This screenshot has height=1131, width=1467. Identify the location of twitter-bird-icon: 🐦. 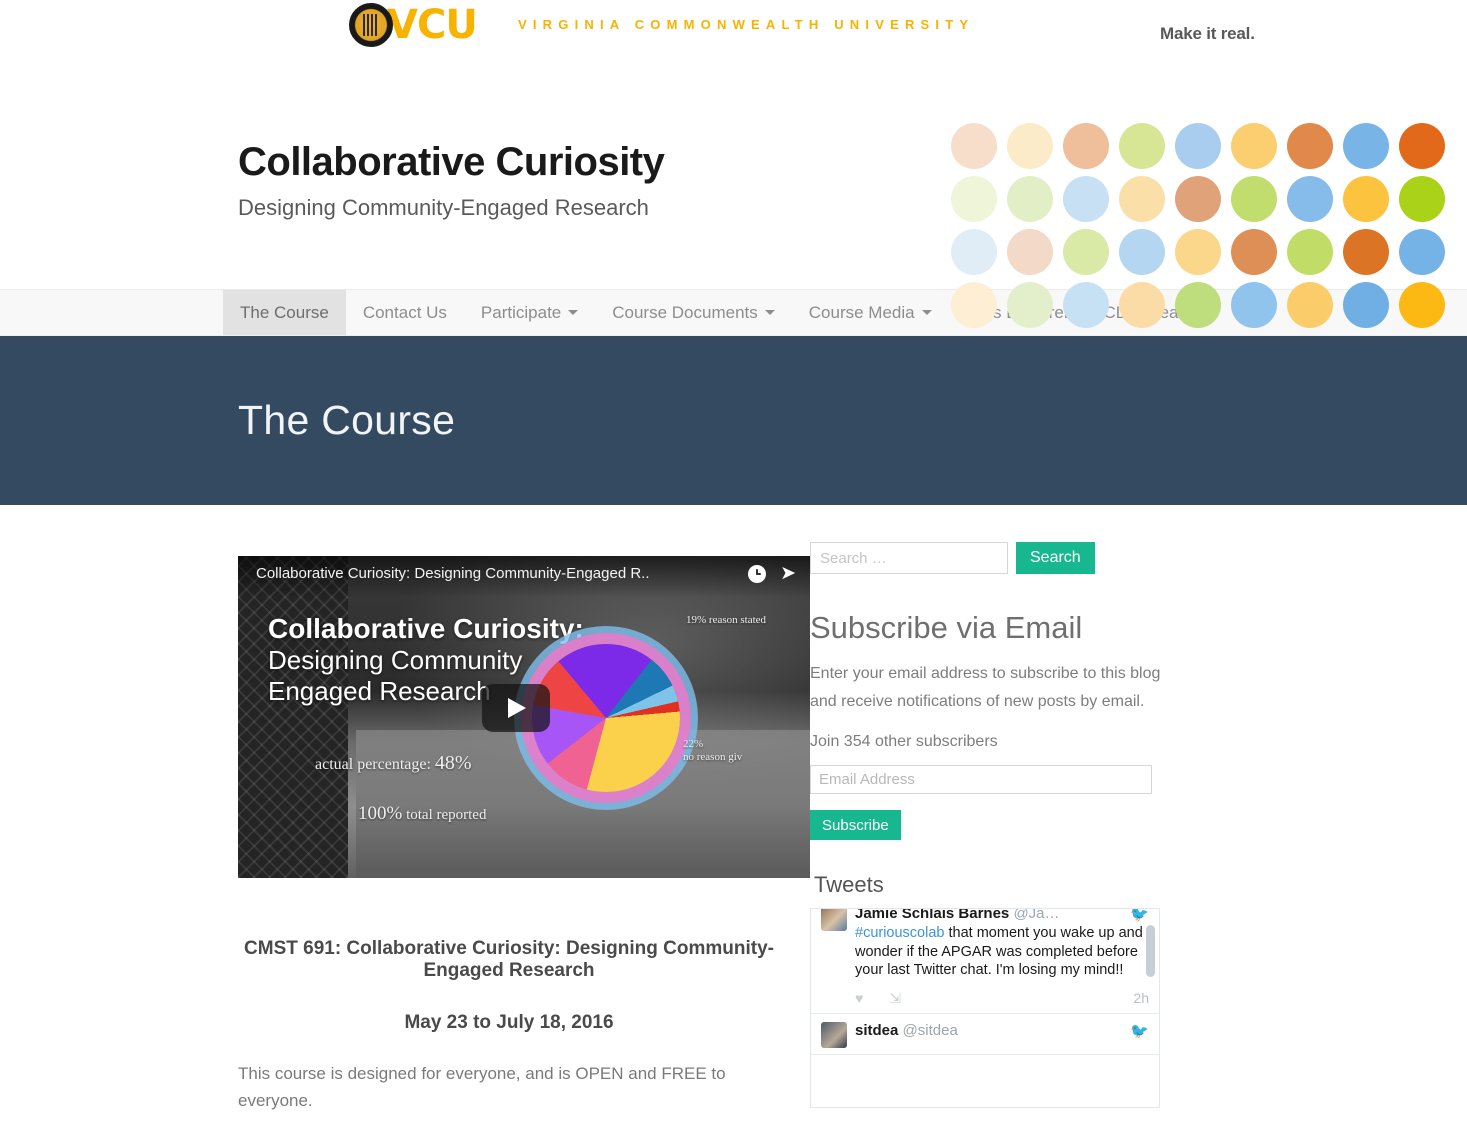
(1139, 916).